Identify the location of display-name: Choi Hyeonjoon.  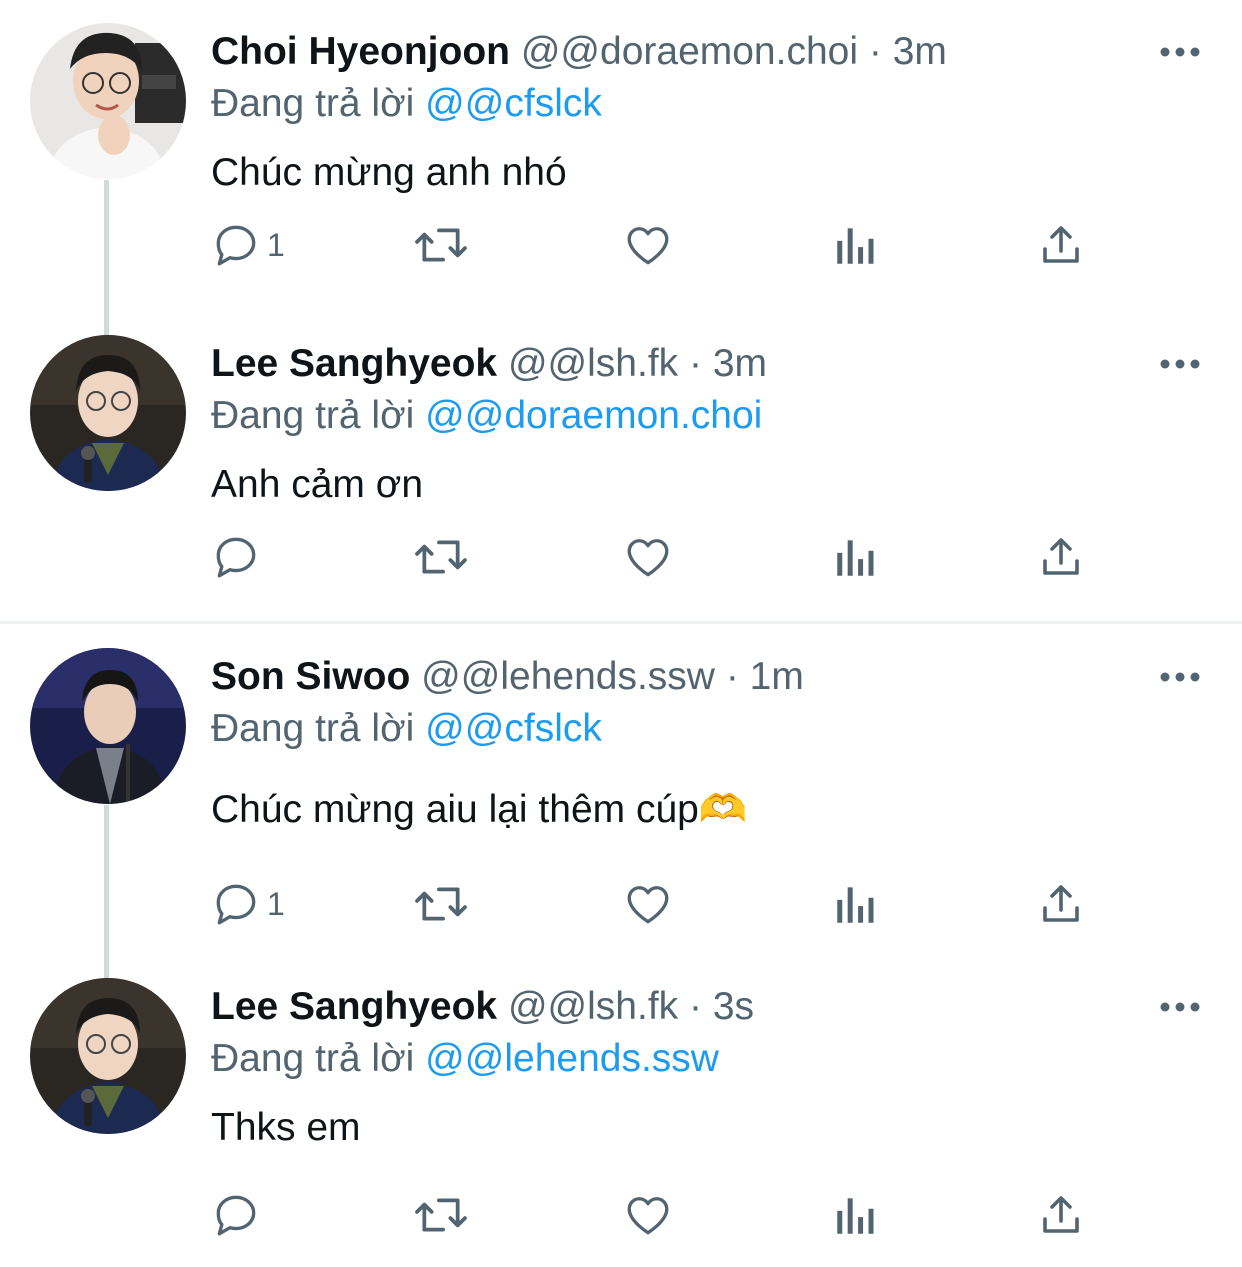
(360, 51).